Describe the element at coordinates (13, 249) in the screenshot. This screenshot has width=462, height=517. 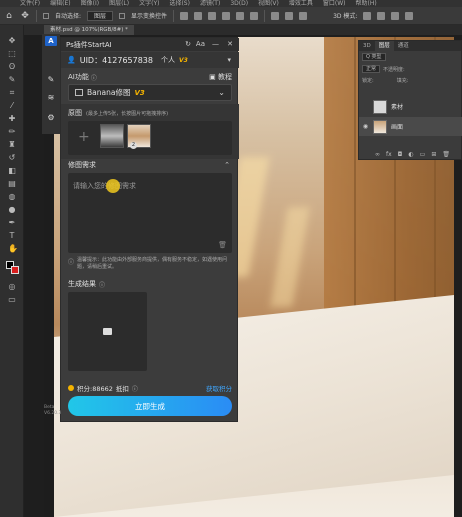
I see `hand-tool-icon: ✋` at that location.